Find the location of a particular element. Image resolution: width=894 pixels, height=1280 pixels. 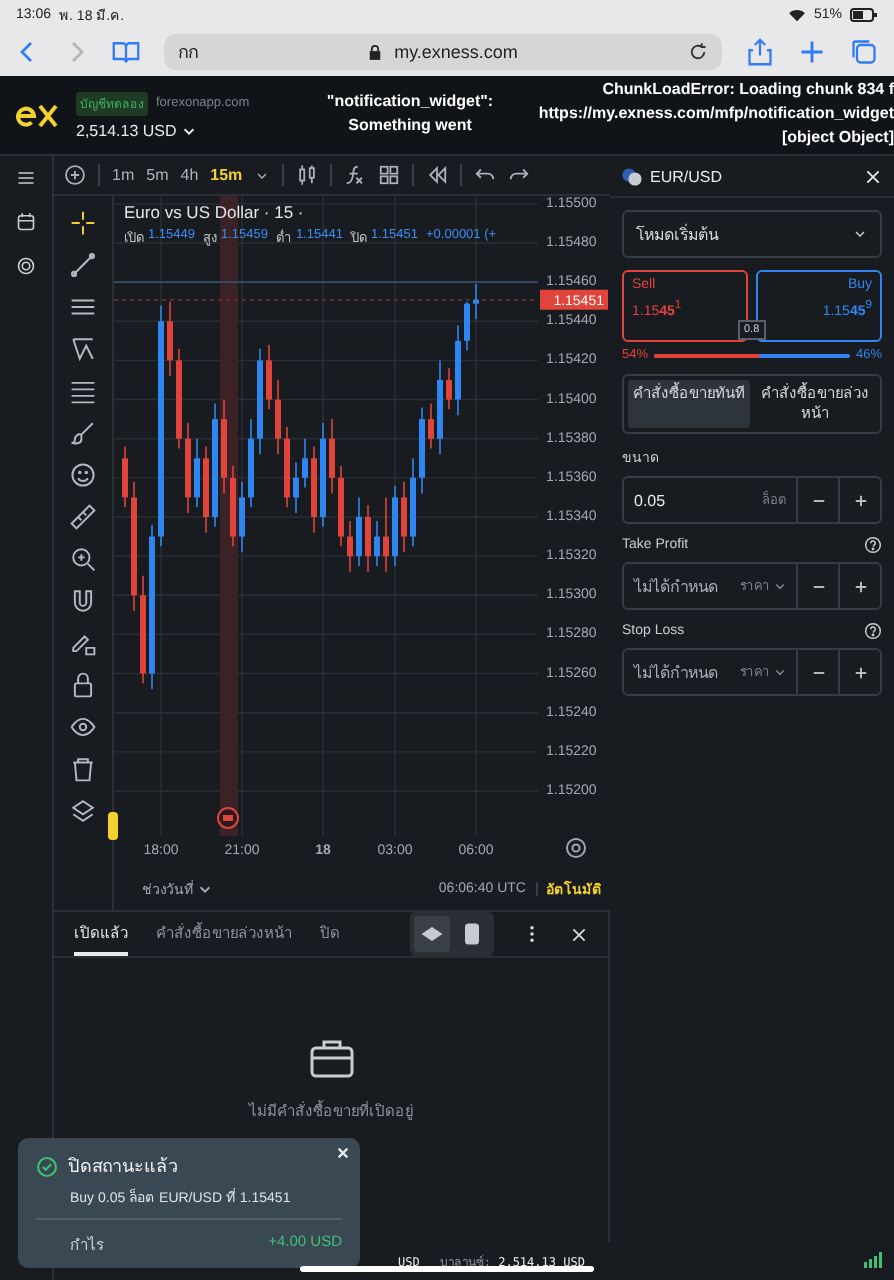

toast-title: ปิดสถานะแล้ว is located at coordinates (123, 1167).